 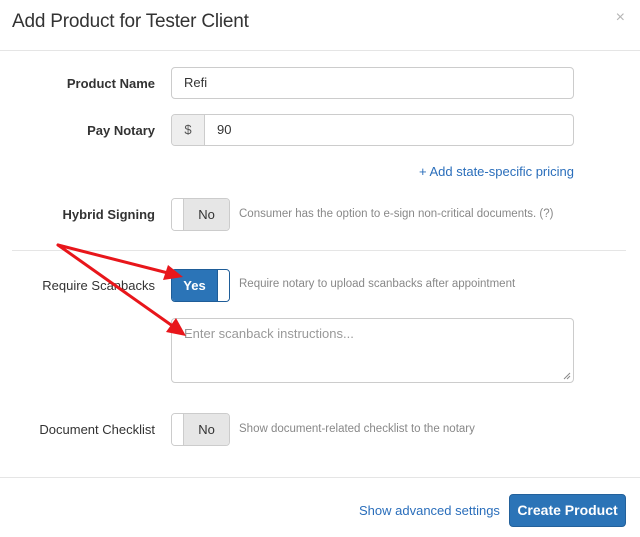 What do you see at coordinates (98, 285) in the screenshot?
I see `require-scanbacks-label: Require Scanbacks` at bounding box center [98, 285].